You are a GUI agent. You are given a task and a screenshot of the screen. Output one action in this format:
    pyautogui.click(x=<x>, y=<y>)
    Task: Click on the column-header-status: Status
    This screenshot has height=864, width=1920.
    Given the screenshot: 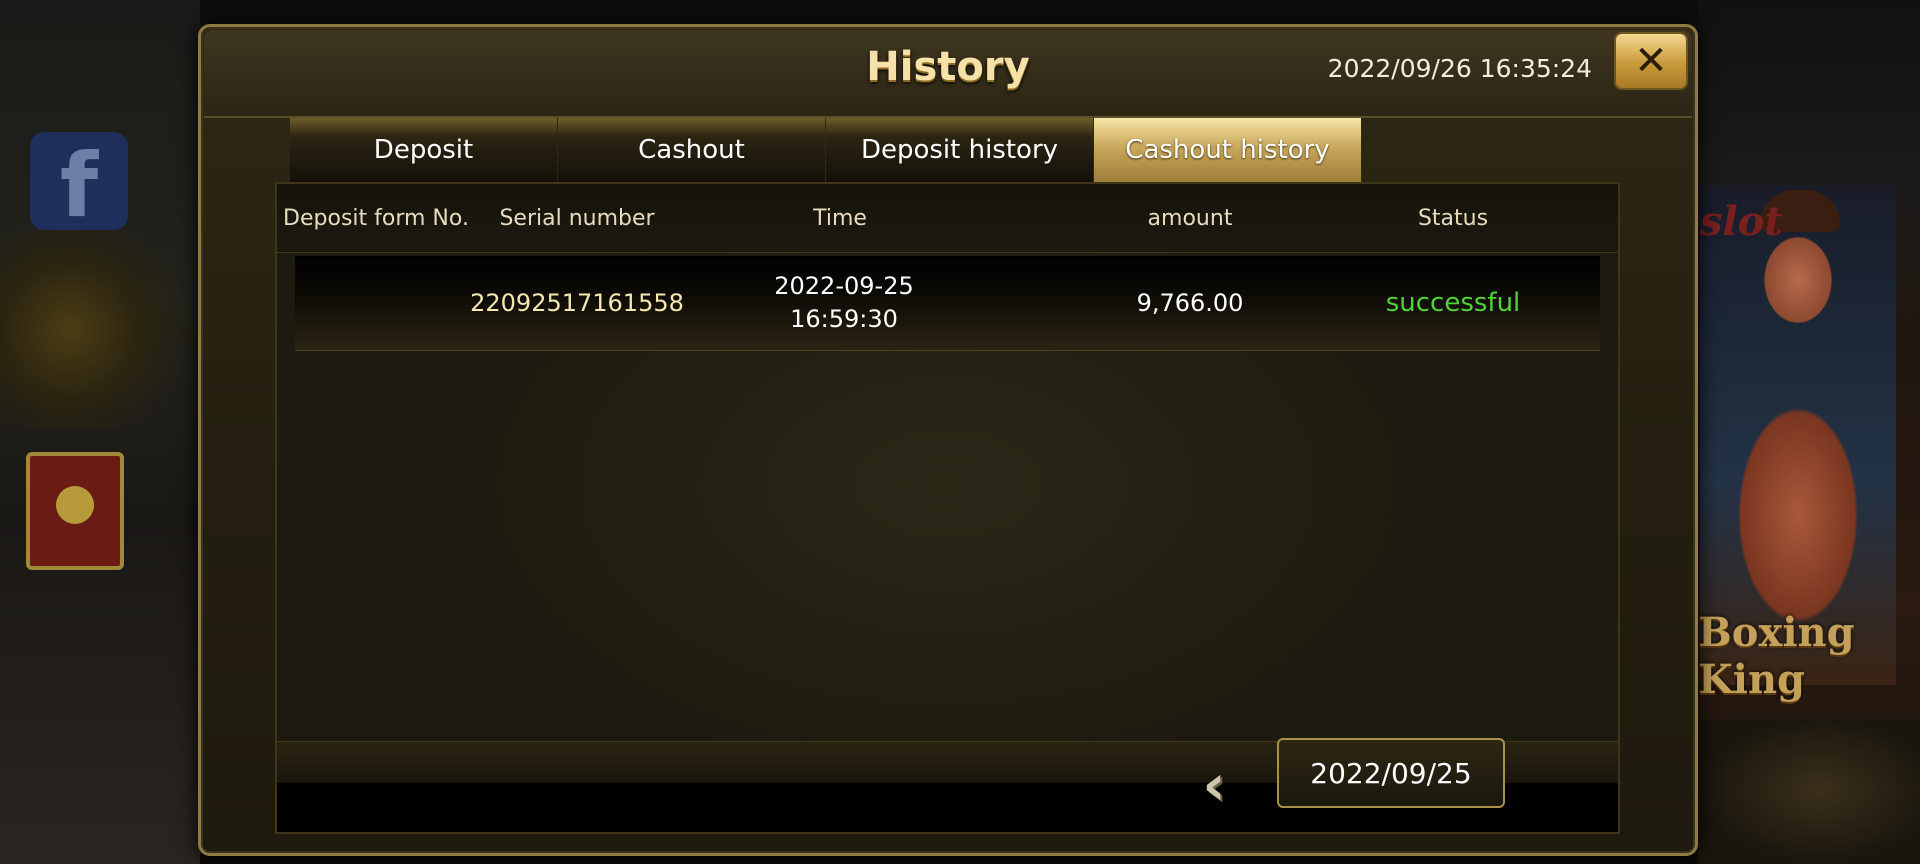 What is the action you would take?
    pyautogui.click(x=1453, y=218)
    